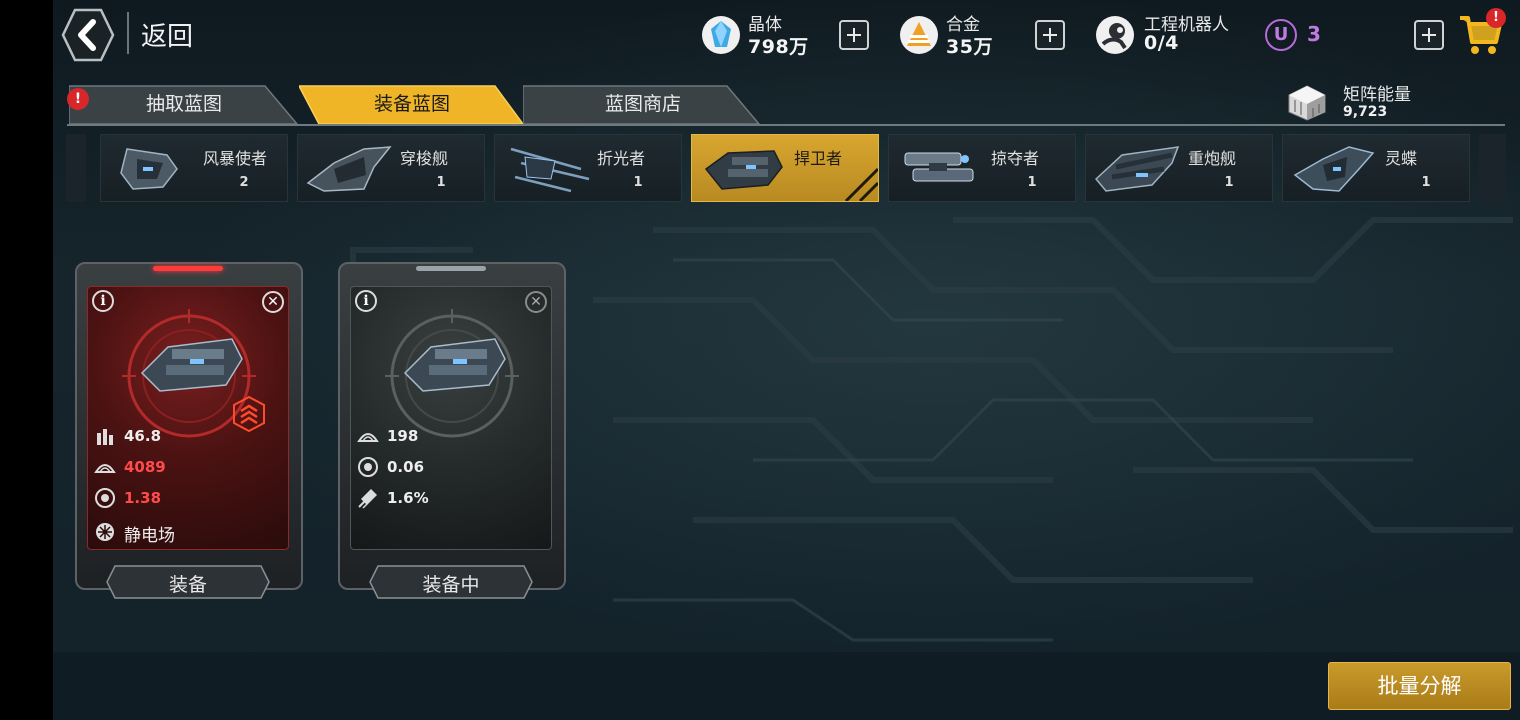  I want to click on matrix-energy-value: 9,723, so click(1365, 112).